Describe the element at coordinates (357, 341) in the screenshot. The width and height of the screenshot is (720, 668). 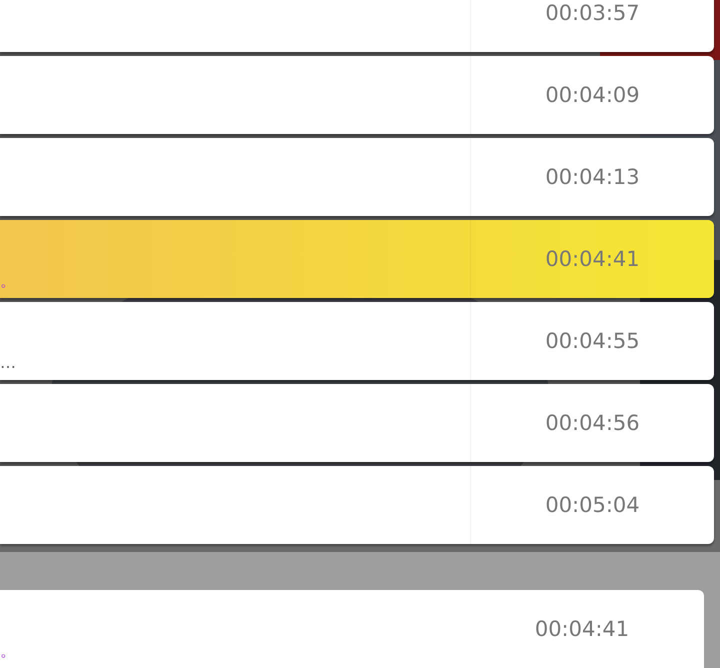
I see `list-row: … 00:04:55` at that location.